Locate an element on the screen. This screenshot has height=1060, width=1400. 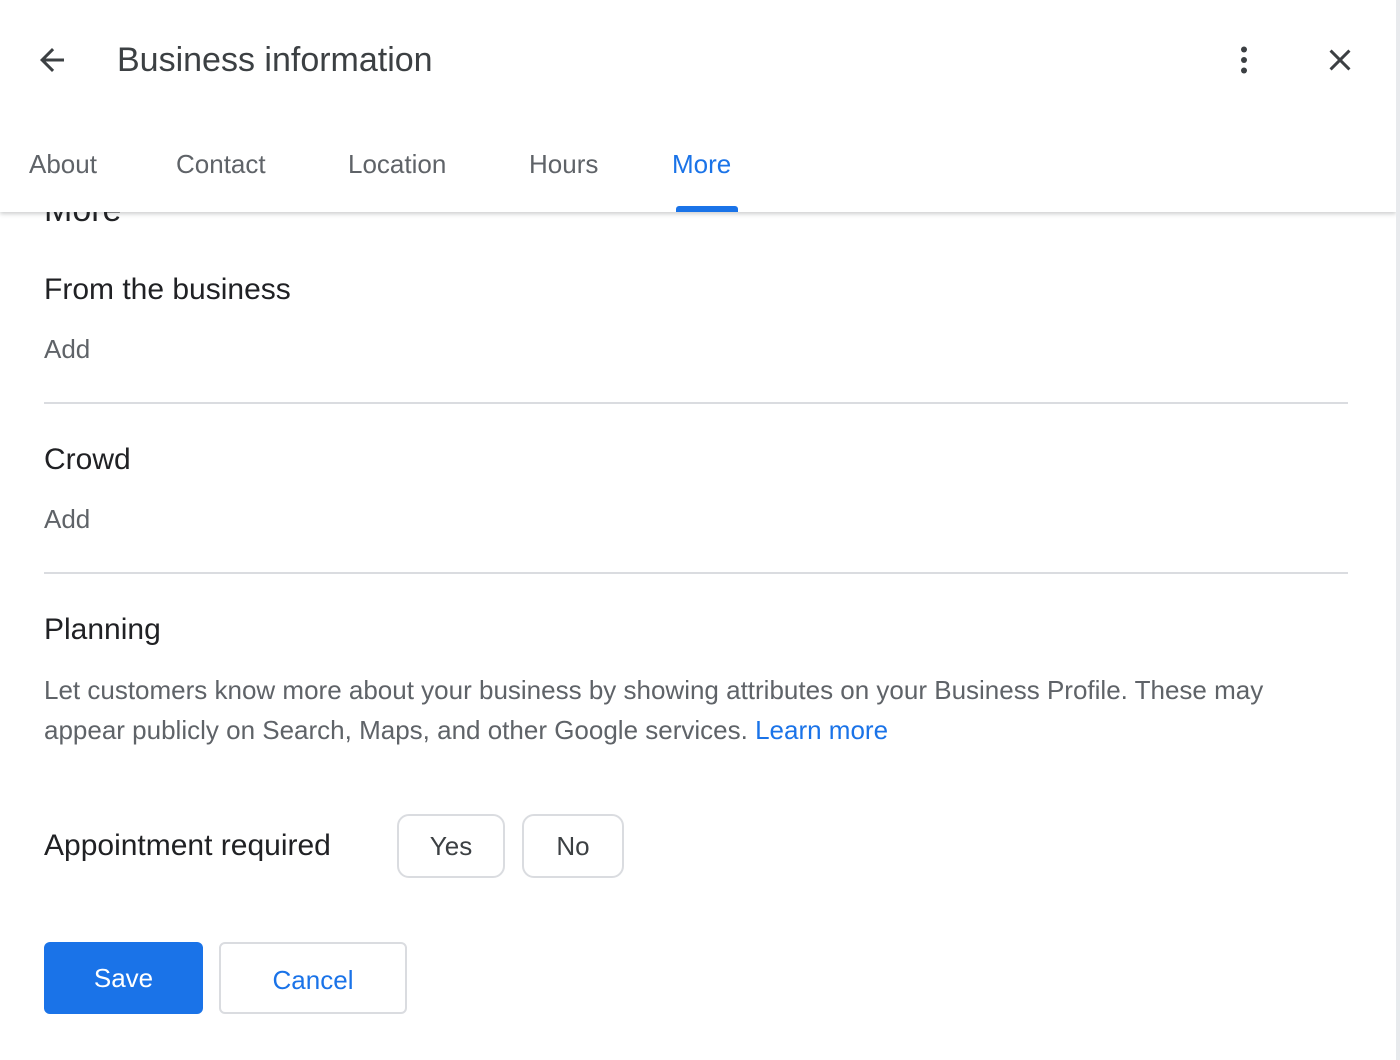
back-button is located at coordinates (52, 60).